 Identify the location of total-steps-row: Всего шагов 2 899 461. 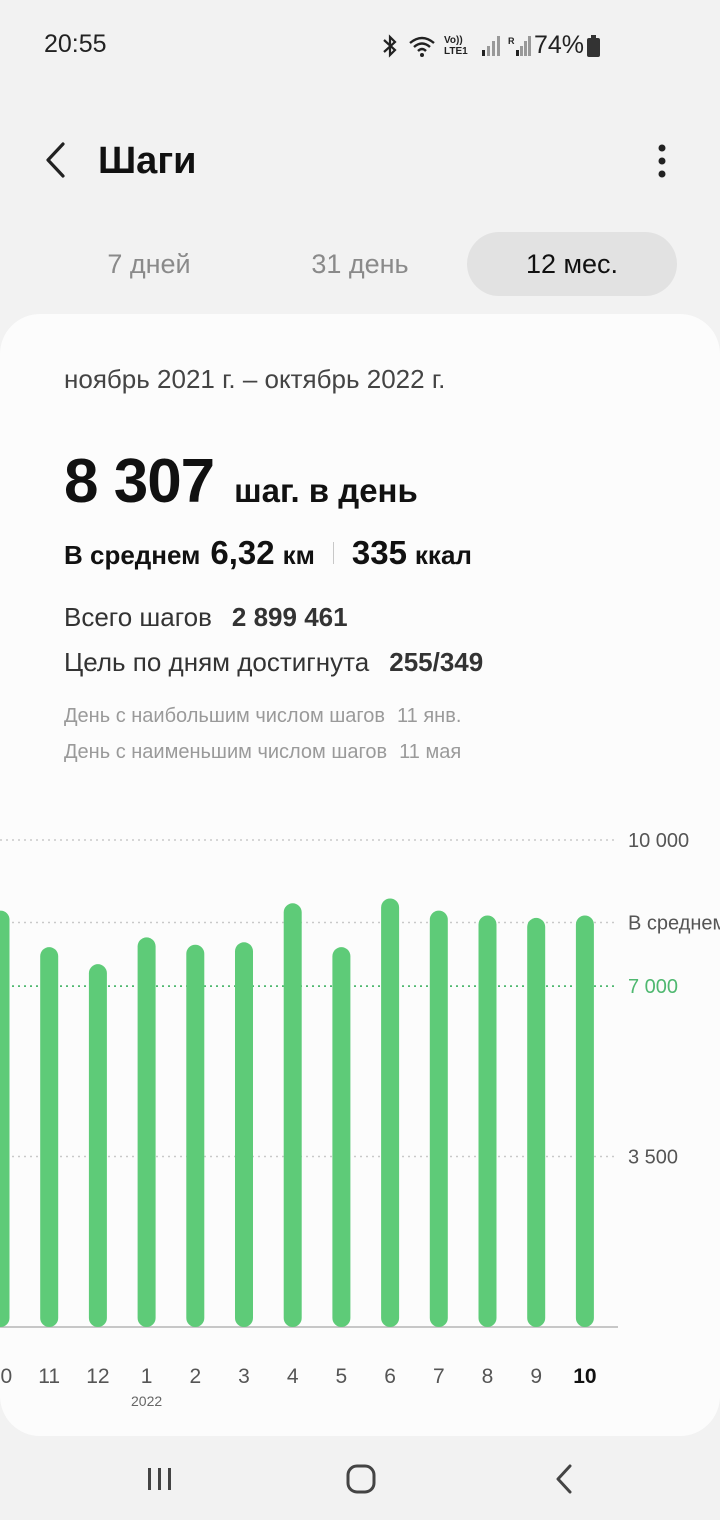
(206, 617).